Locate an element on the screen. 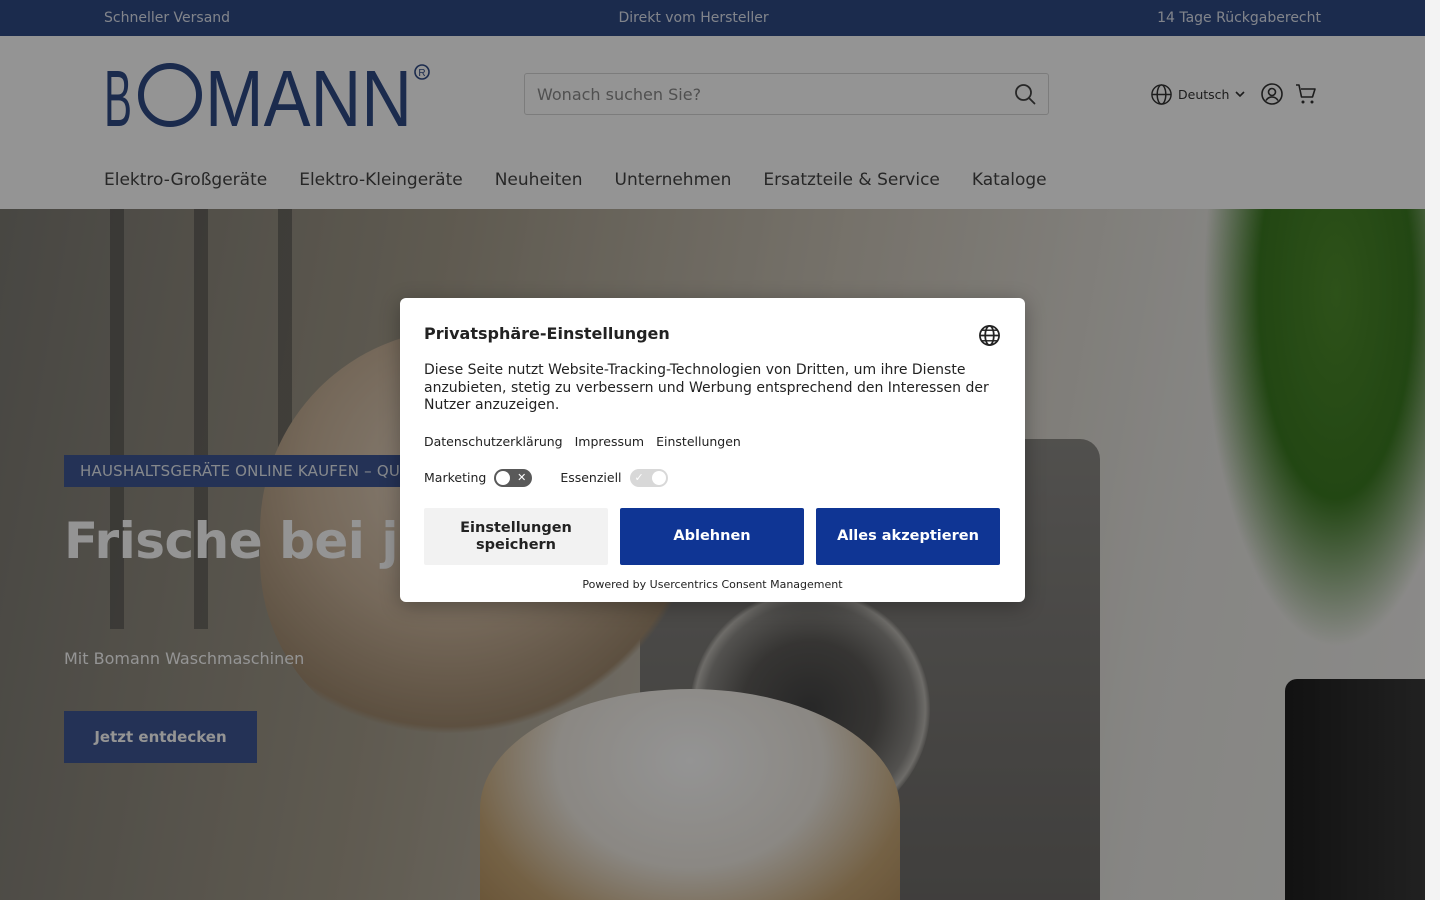 This screenshot has width=1440, height=900. marketing-toggle: ✕ is located at coordinates (513, 477).